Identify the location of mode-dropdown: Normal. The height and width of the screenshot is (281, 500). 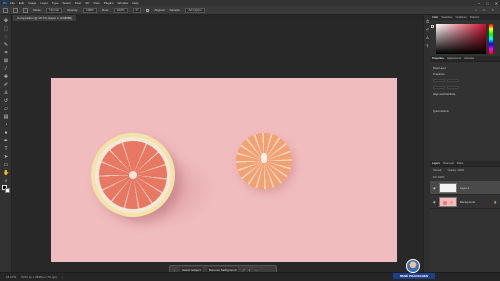
(54, 10).